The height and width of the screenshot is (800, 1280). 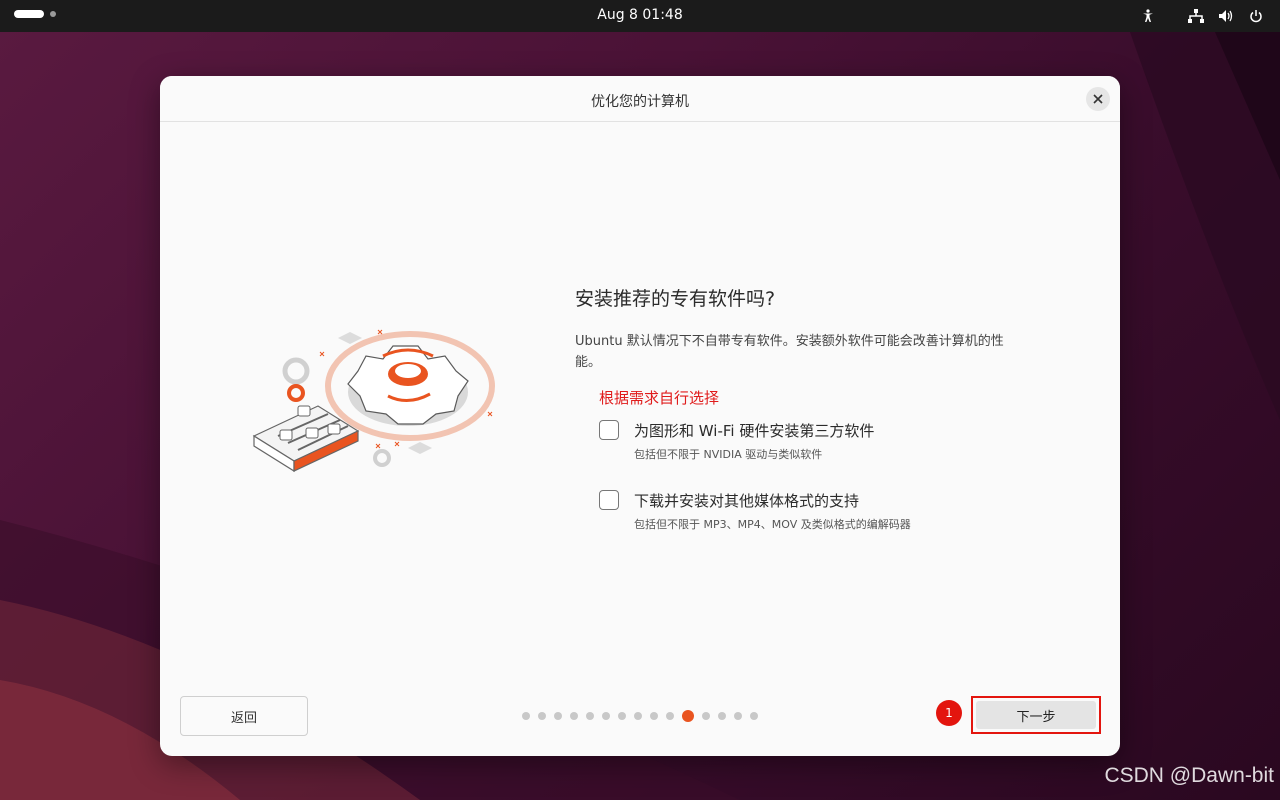 What do you see at coordinates (728, 454) in the screenshot?
I see `option-description: 包括但不限于 NVIDIA 驱动与类似软件` at bounding box center [728, 454].